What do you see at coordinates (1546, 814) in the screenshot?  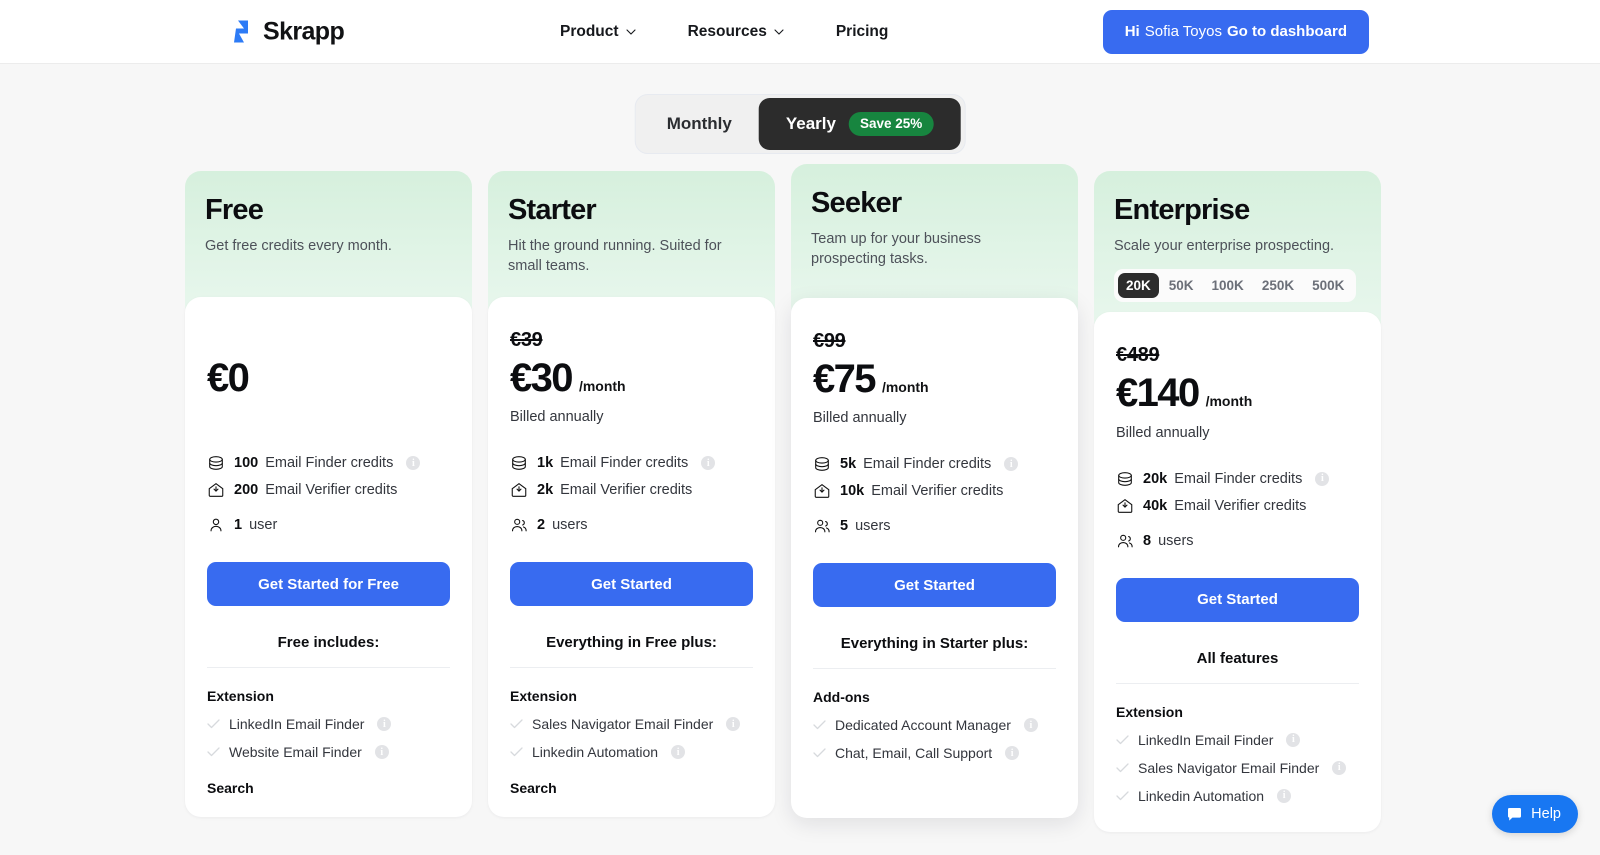 I see `help-label: Help` at bounding box center [1546, 814].